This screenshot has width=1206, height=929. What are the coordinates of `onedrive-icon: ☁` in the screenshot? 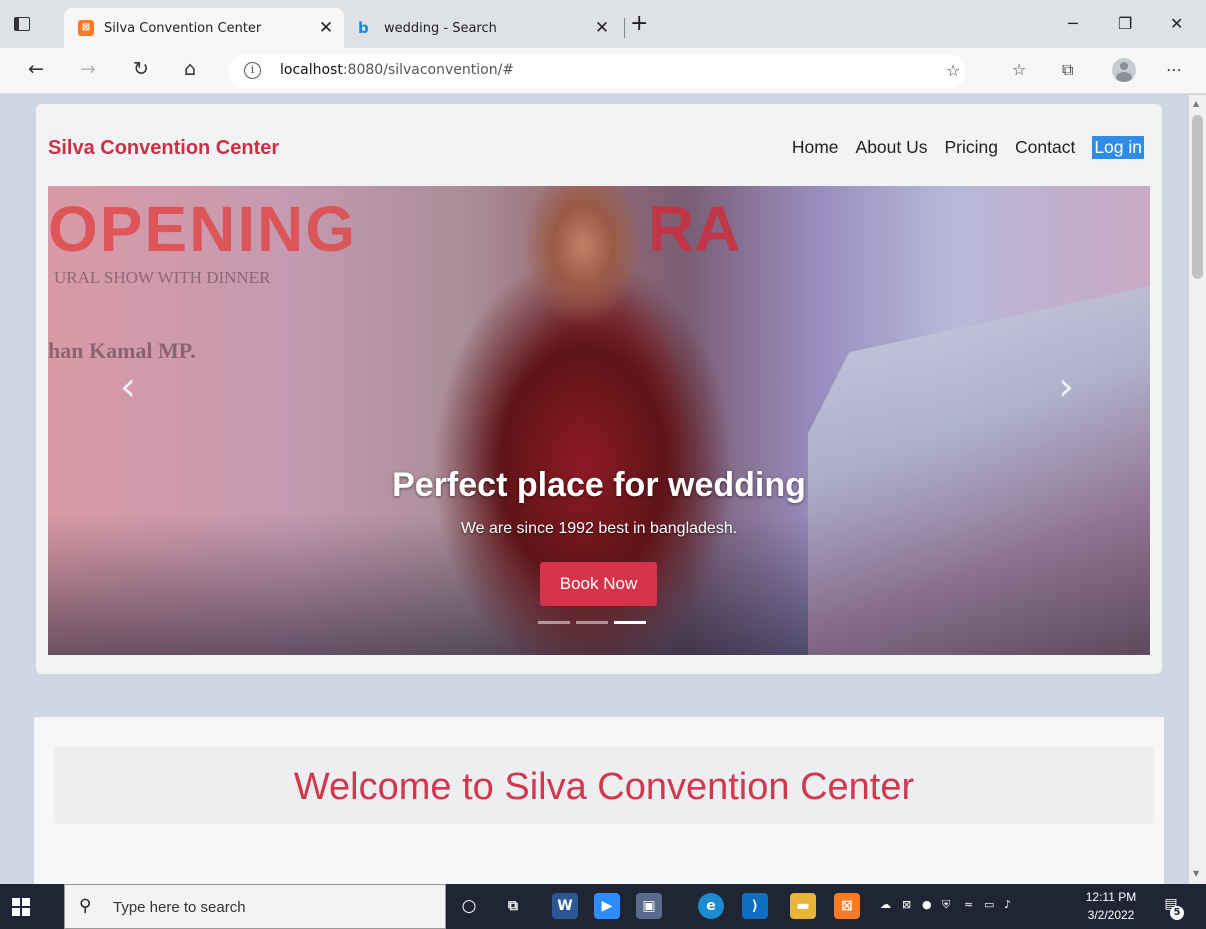 It's located at (885, 904).